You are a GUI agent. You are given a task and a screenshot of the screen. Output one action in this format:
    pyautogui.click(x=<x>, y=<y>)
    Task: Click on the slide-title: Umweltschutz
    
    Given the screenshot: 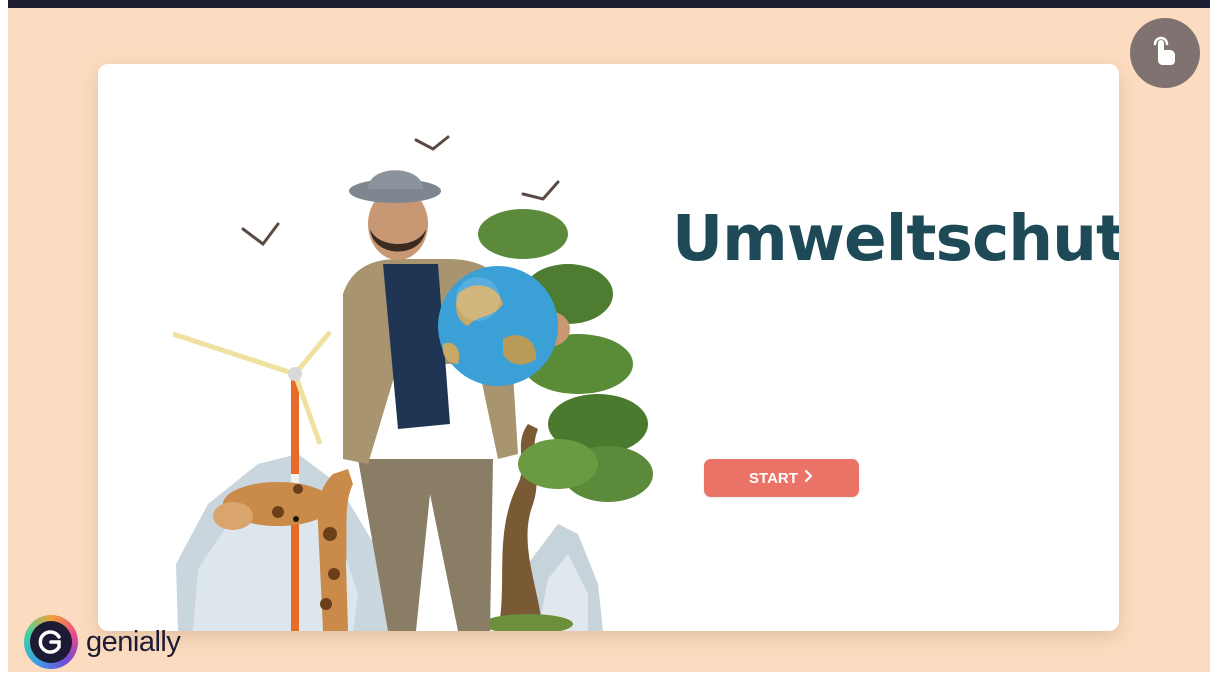 What is the action you would take?
    pyautogui.click(x=895, y=238)
    